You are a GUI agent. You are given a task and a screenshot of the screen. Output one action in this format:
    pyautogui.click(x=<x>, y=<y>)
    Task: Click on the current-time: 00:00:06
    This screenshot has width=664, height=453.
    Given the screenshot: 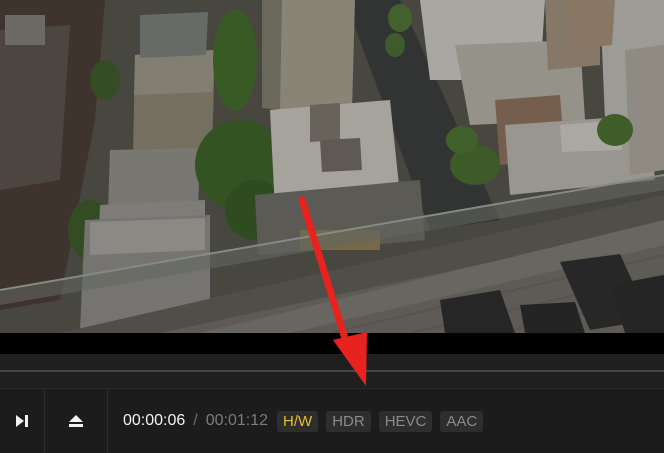 What is the action you would take?
    pyautogui.click(x=154, y=420)
    